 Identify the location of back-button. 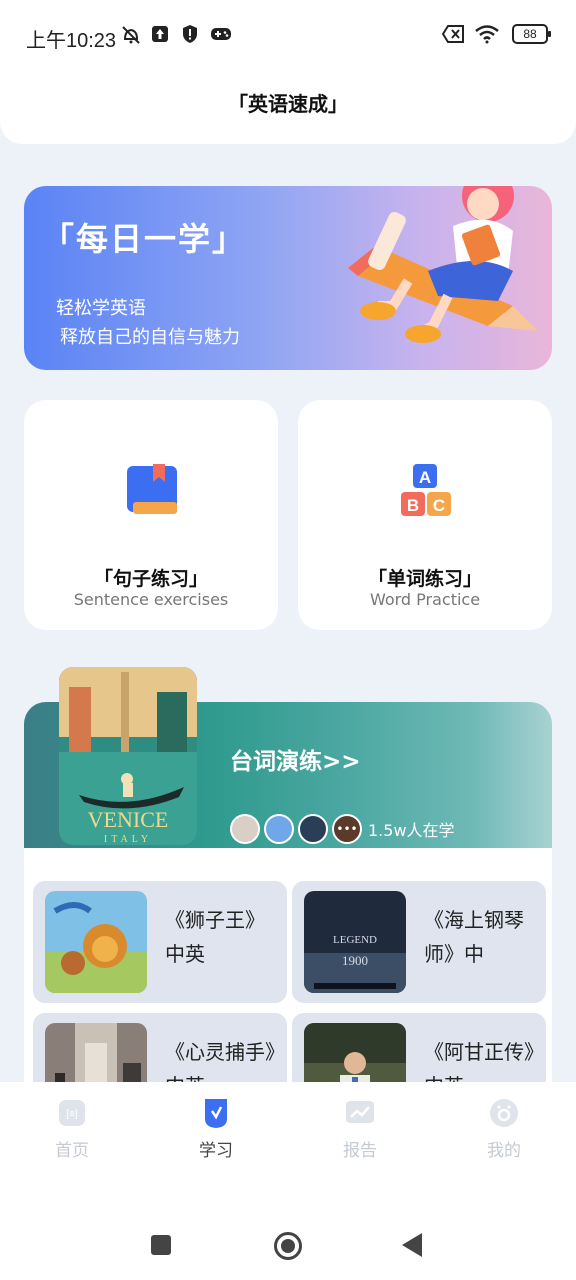
(412, 1245).